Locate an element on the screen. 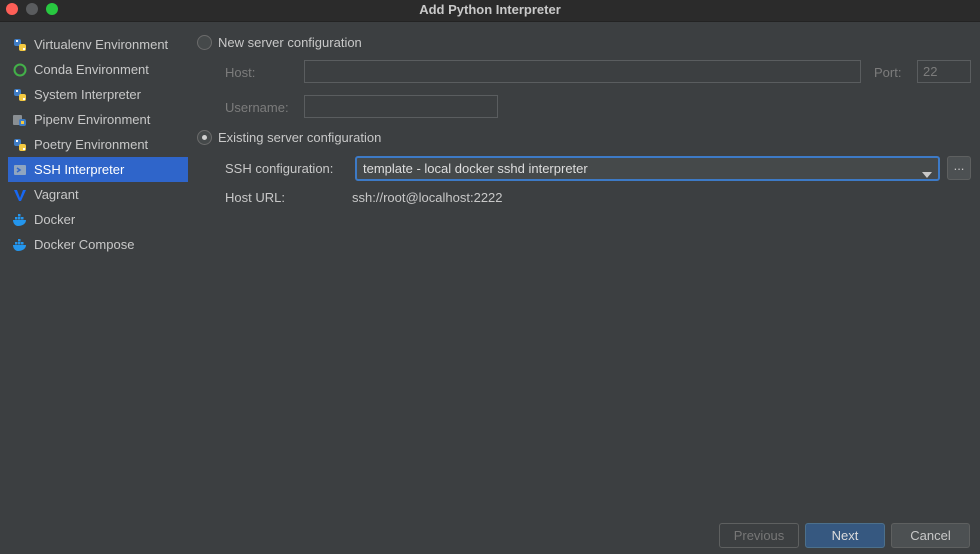  sidebar-item-virtualenv: Virtualenv Environment is located at coordinates (98, 44).